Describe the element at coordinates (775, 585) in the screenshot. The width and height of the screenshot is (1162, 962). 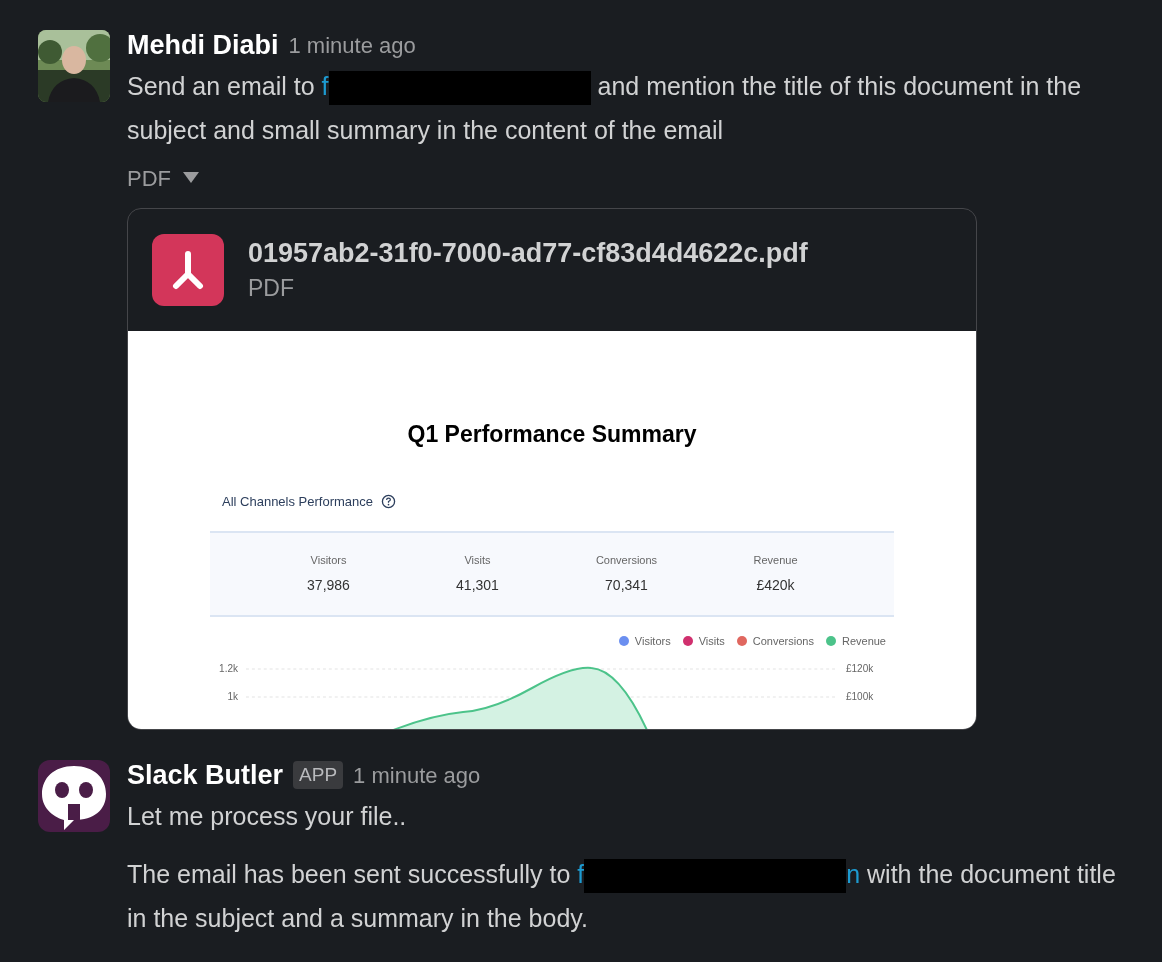
I see `stat-value: £420k` at that location.